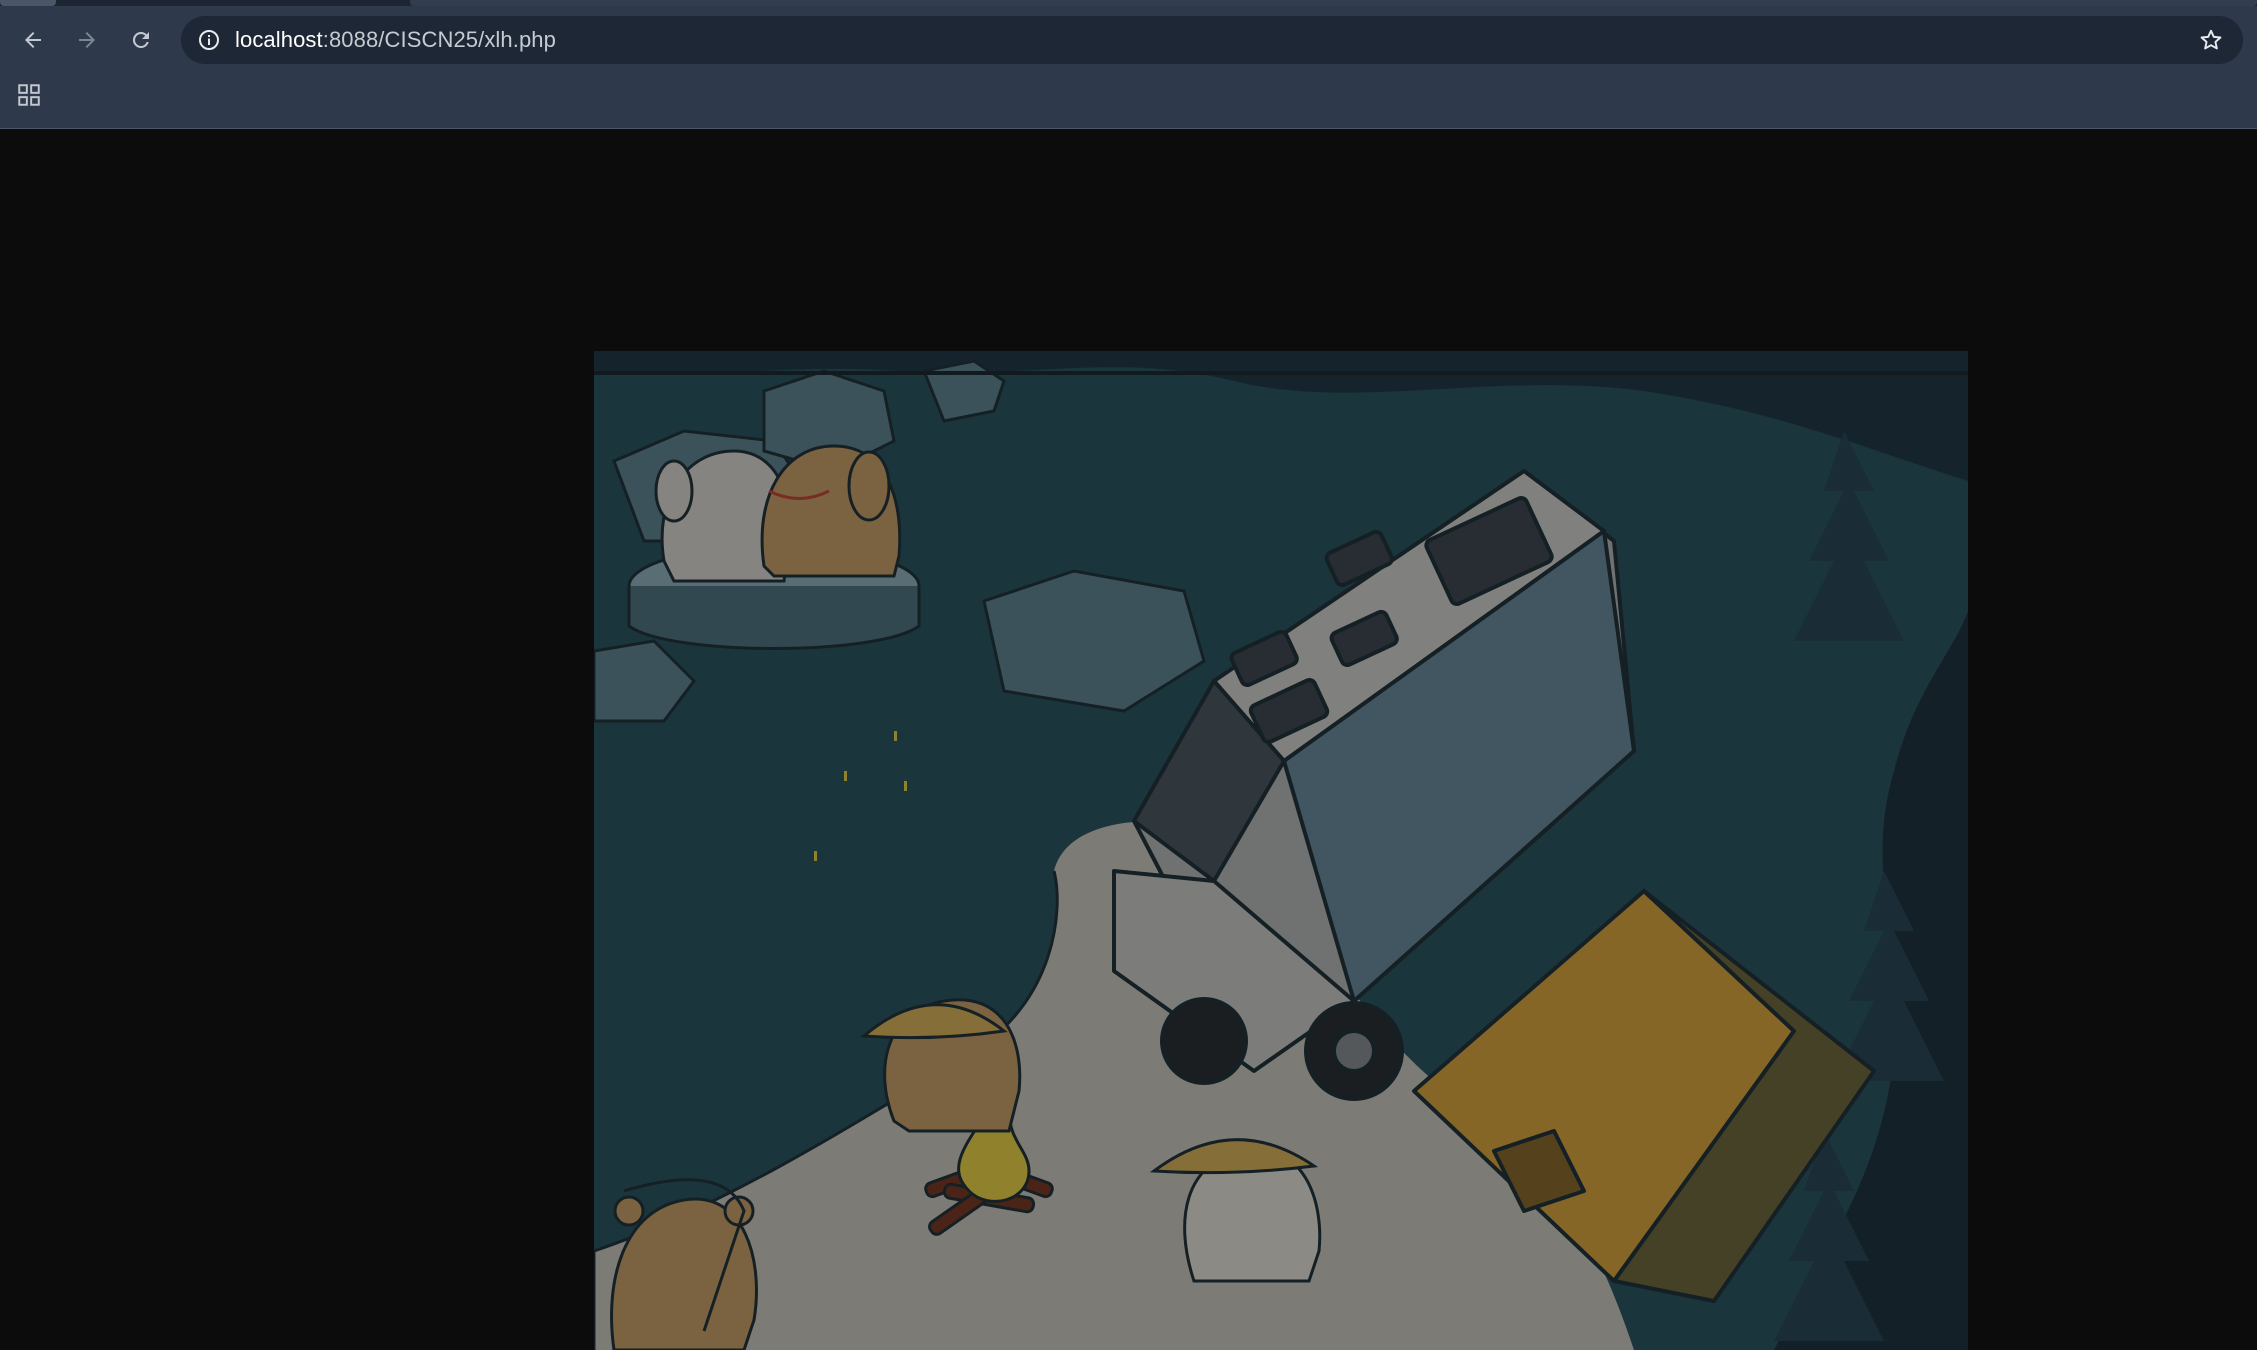 The width and height of the screenshot is (2257, 1350). I want to click on reload-button, so click(141, 40).